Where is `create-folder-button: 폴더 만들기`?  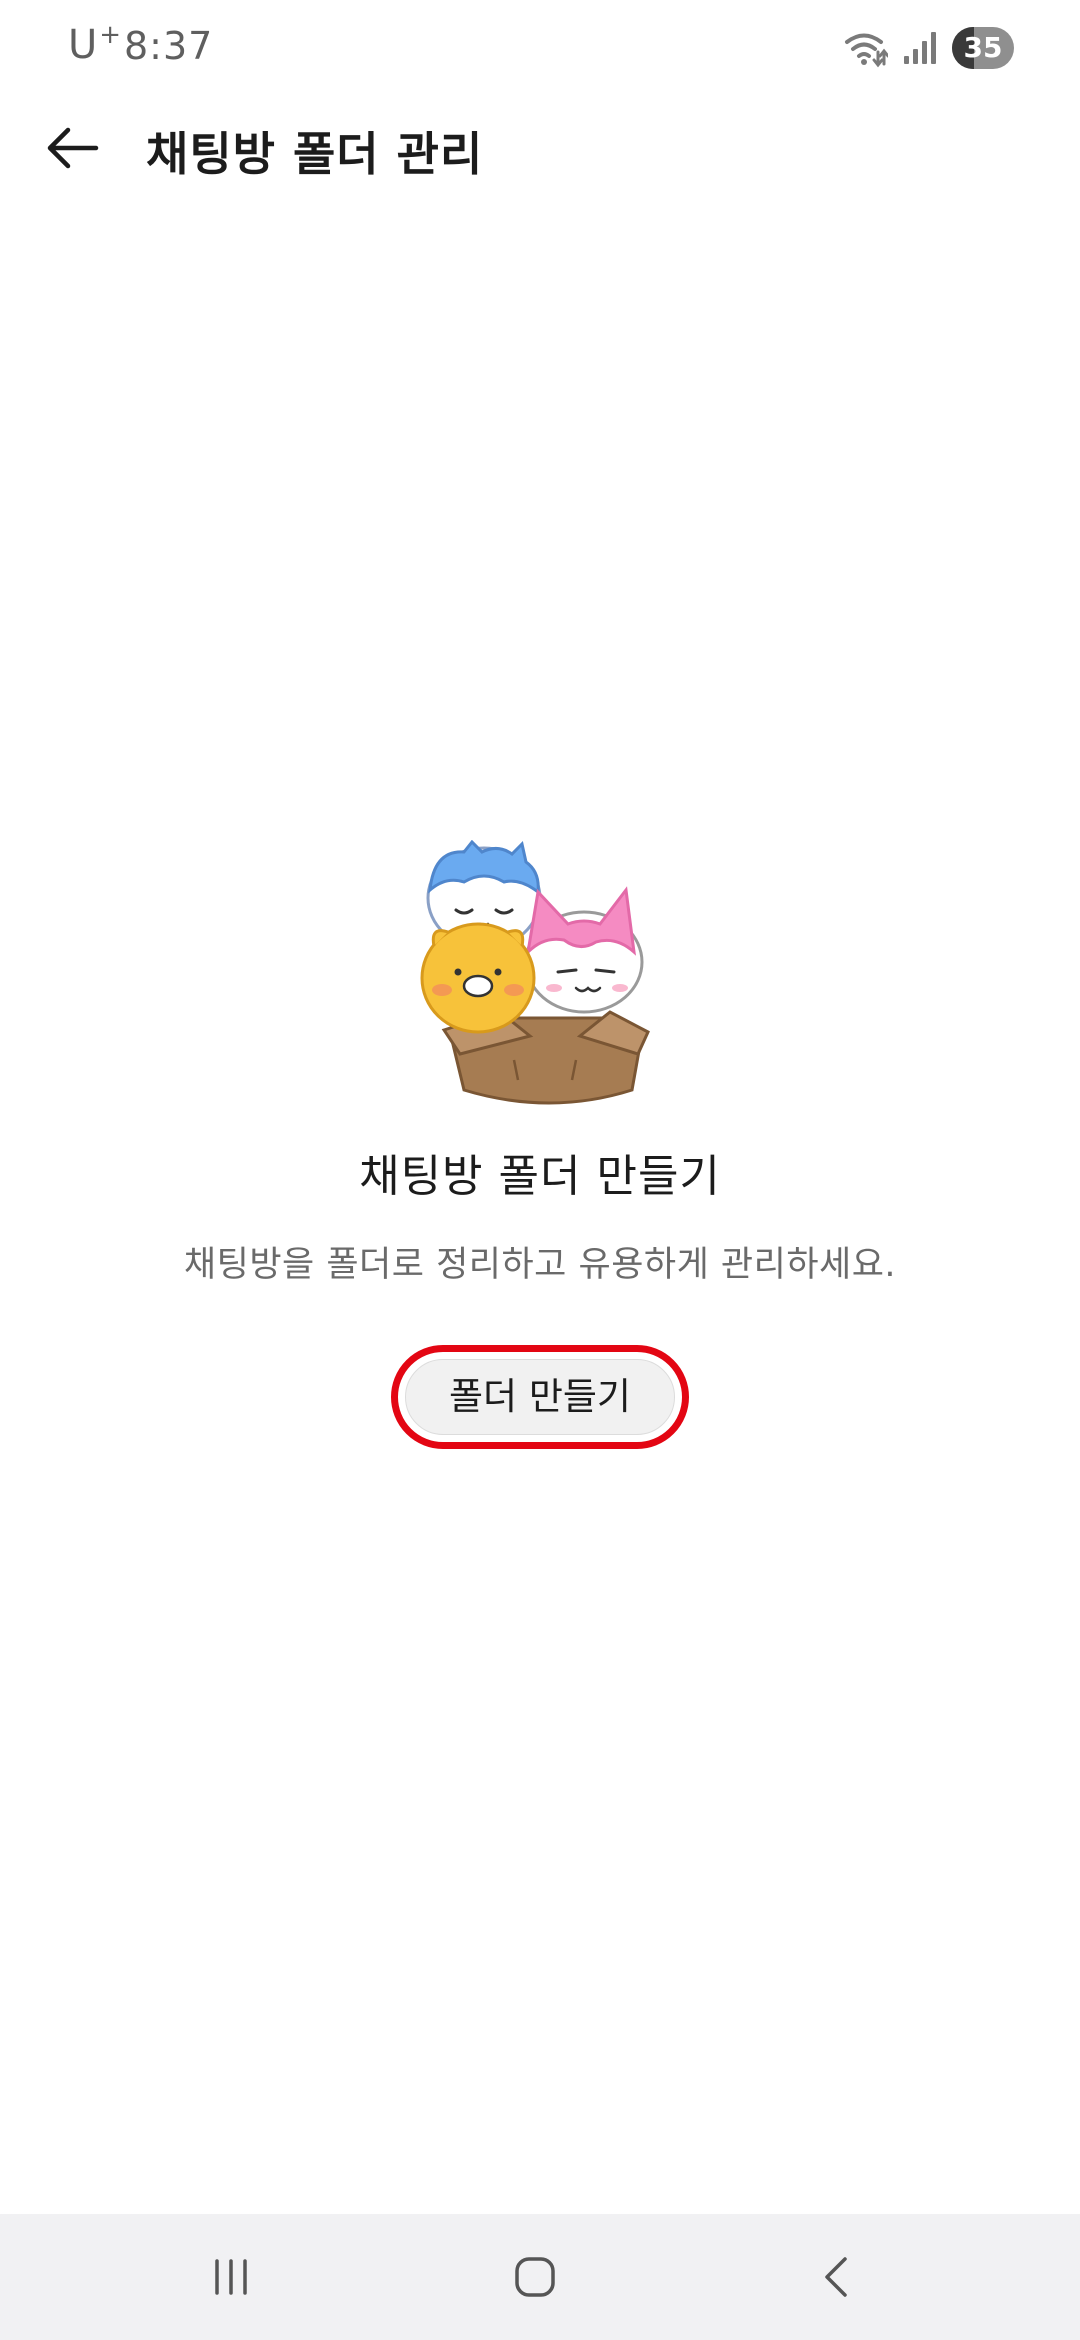 create-folder-button: 폴더 만들기 is located at coordinates (540, 1397).